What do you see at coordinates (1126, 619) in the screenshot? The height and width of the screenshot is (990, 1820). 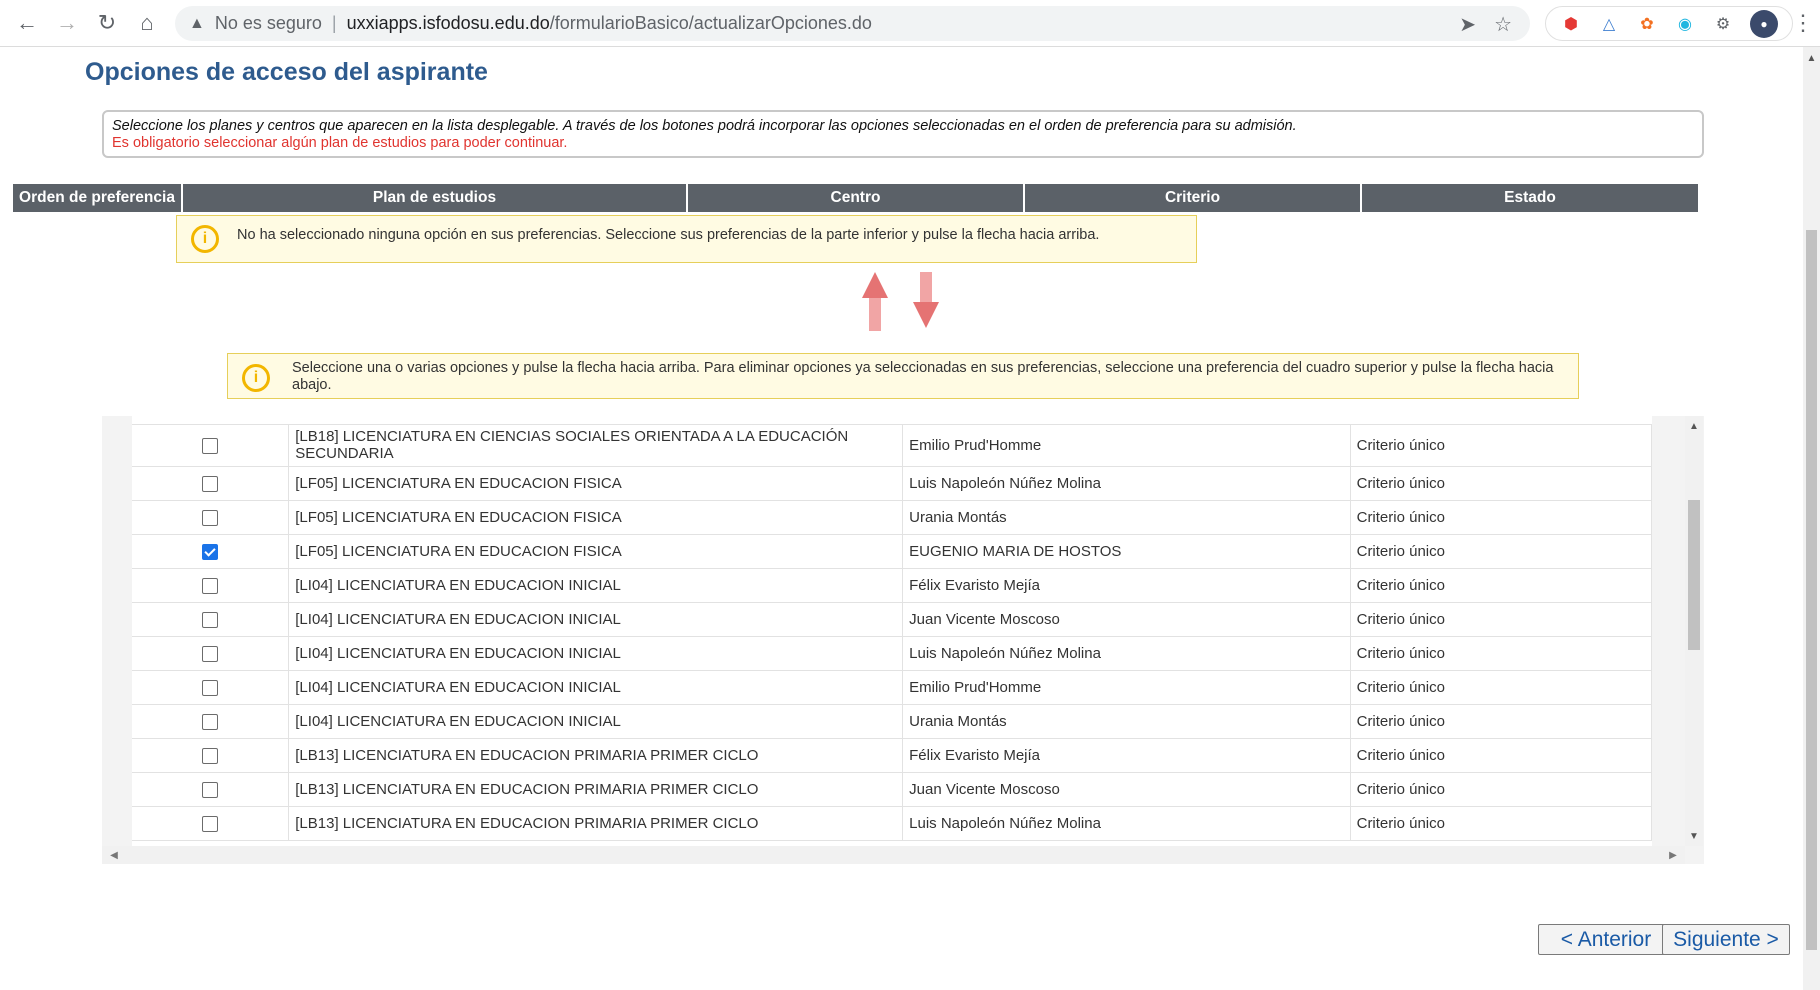 I see `centro-cell: Juan Vicente Moscoso` at bounding box center [1126, 619].